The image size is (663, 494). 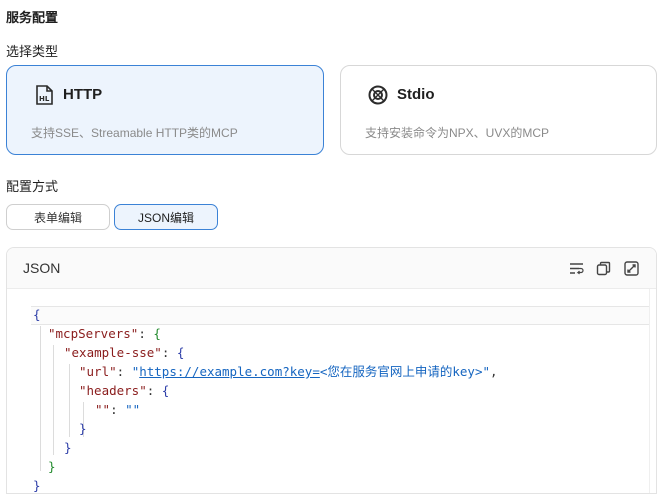 What do you see at coordinates (652, 391) in the screenshot?
I see `editor-scrollbar` at bounding box center [652, 391].